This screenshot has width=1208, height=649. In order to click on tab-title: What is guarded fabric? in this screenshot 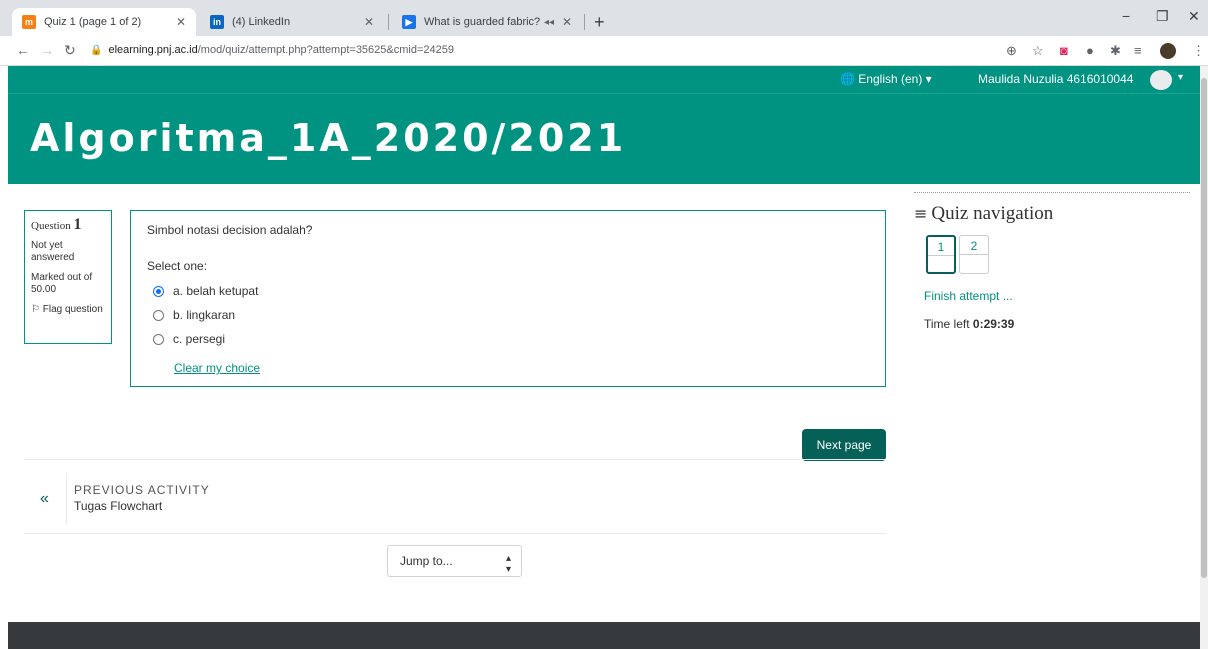, I will do `click(482, 22)`.